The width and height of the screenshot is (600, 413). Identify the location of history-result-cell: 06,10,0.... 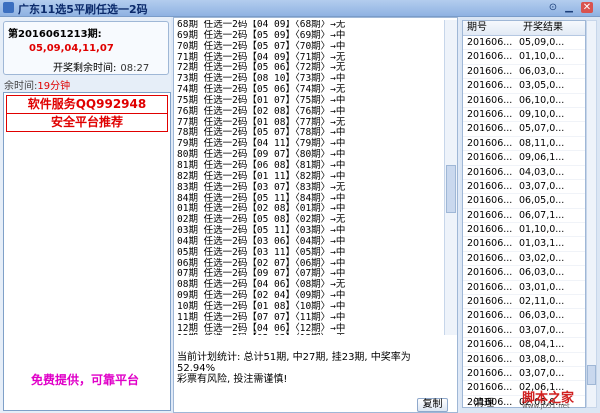
(542, 100).